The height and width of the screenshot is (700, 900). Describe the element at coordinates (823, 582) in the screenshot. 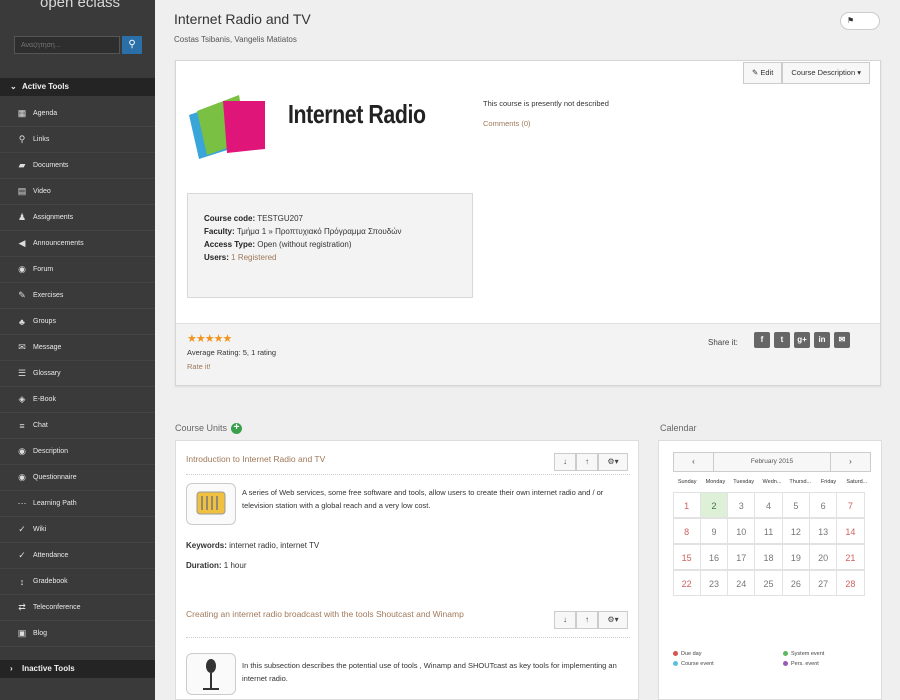

I see `calendar-day: 27` at that location.